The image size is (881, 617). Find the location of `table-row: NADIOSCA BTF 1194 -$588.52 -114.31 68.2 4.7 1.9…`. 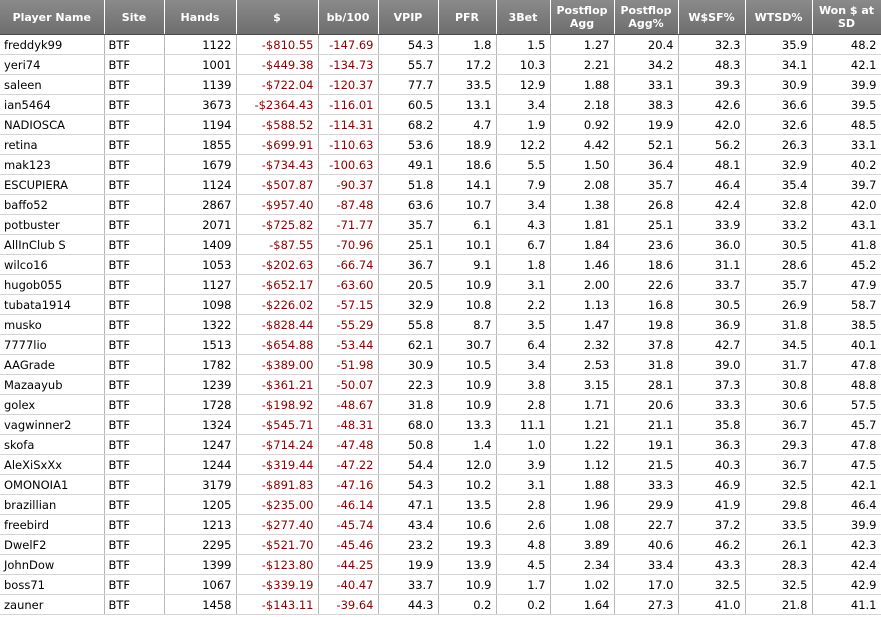

table-row: NADIOSCA BTF 1194 -$588.52 -114.31 68.2 4.7 1.9… is located at coordinates (440, 124).